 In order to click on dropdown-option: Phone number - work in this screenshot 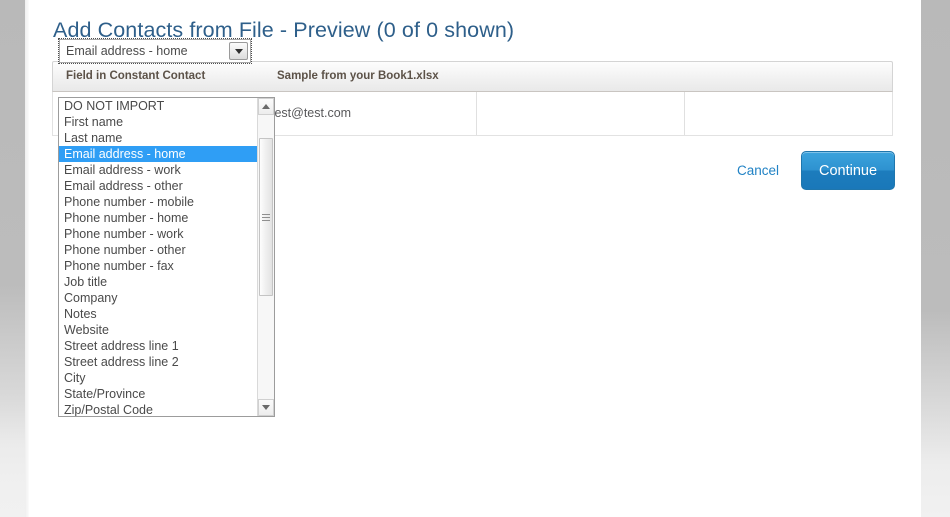, I will do `click(158, 234)`.